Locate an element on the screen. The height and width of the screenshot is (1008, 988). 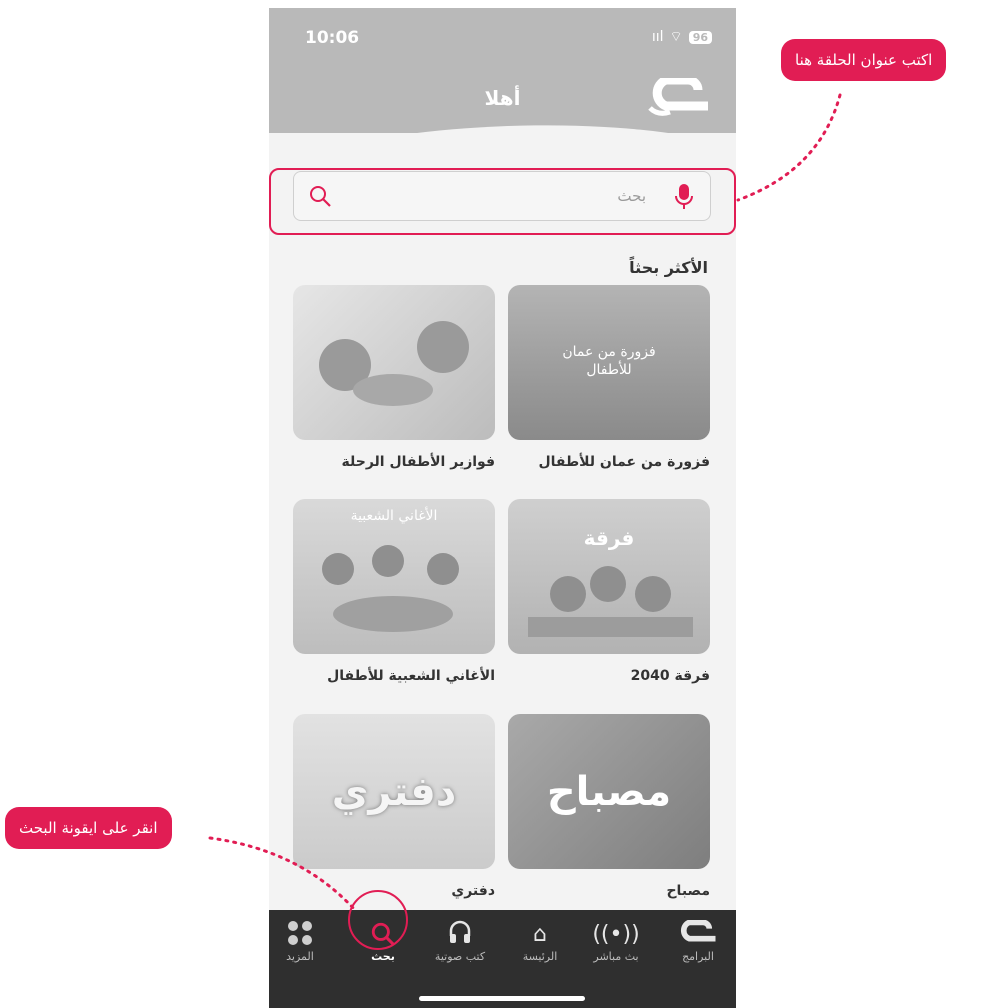
program-thumbnail: دفتري is located at coordinates (394, 791).